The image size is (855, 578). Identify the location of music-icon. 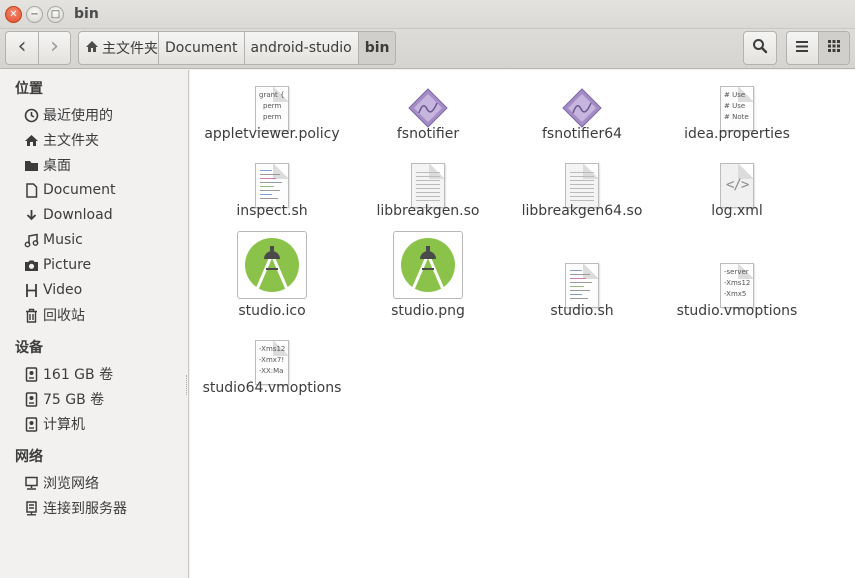
(31, 240).